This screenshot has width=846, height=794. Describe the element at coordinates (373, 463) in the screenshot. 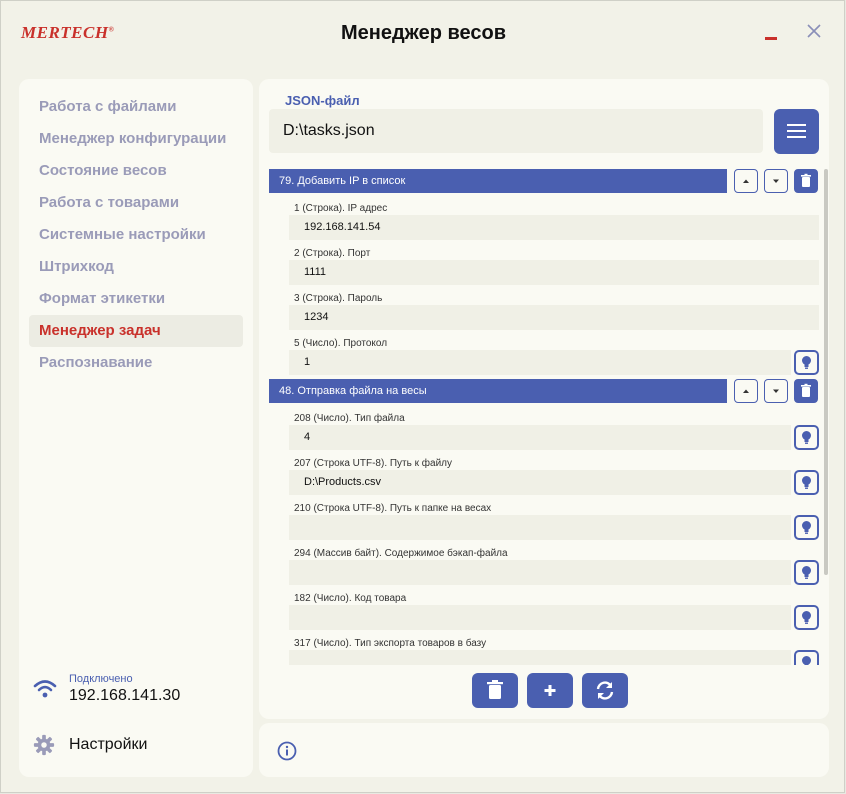

I see `field-label: 207 (Строка UTF-8). Путь к файлу` at that location.